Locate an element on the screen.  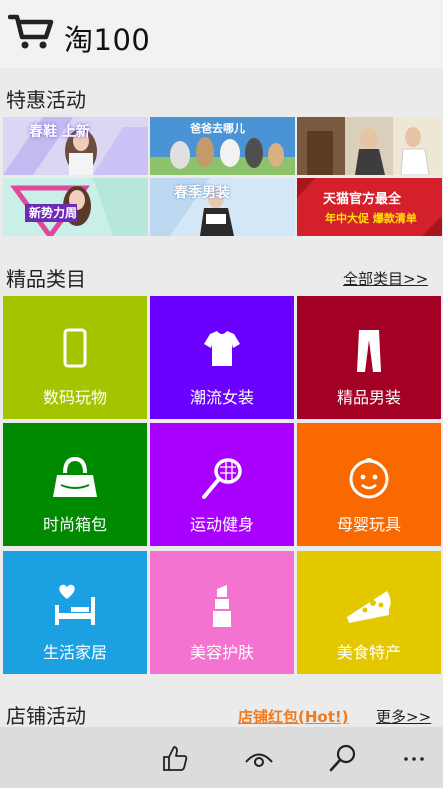
promo-banner-spring-shoes: 春鞋 上新 is located at coordinates (75, 146).